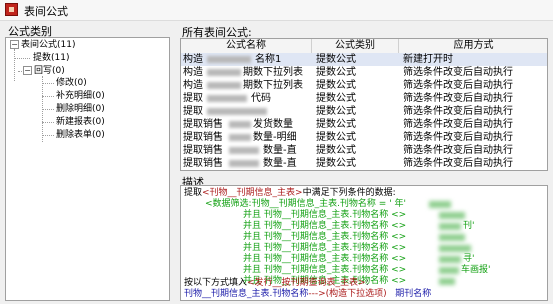 The height and width of the screenshot is (304, 553). I want to click on tree-item-add-detail: 补充明细(0), so click(80, 96).